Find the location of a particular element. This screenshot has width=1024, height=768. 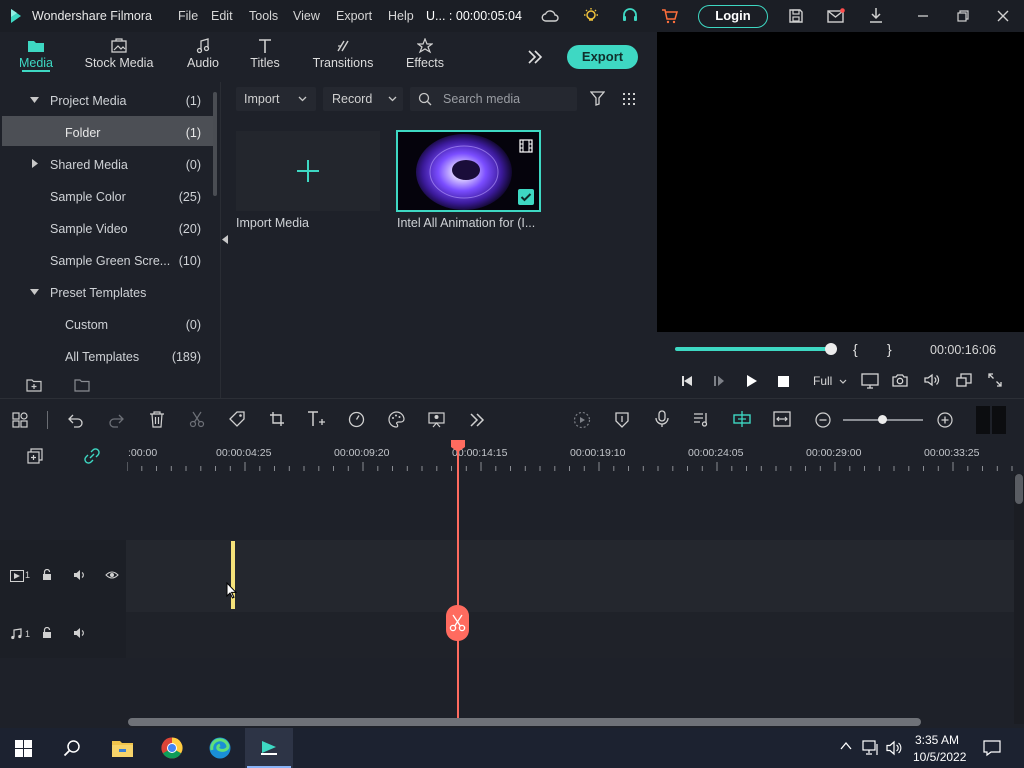

close-icon is located at coordinates (1003, 16).